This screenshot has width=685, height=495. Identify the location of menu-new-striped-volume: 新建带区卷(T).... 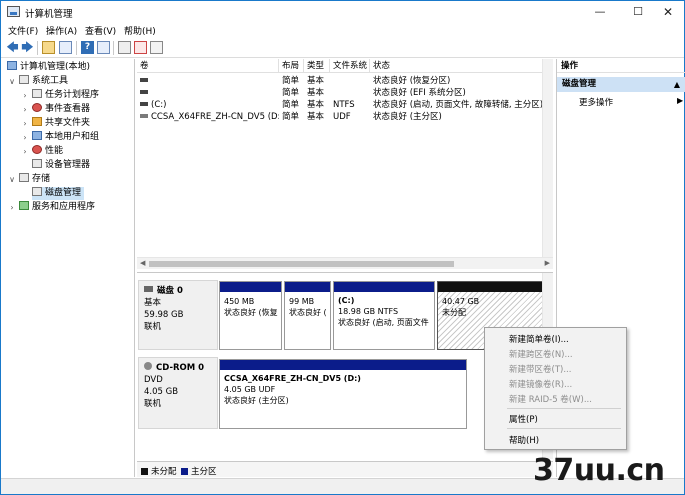
(540, 369).